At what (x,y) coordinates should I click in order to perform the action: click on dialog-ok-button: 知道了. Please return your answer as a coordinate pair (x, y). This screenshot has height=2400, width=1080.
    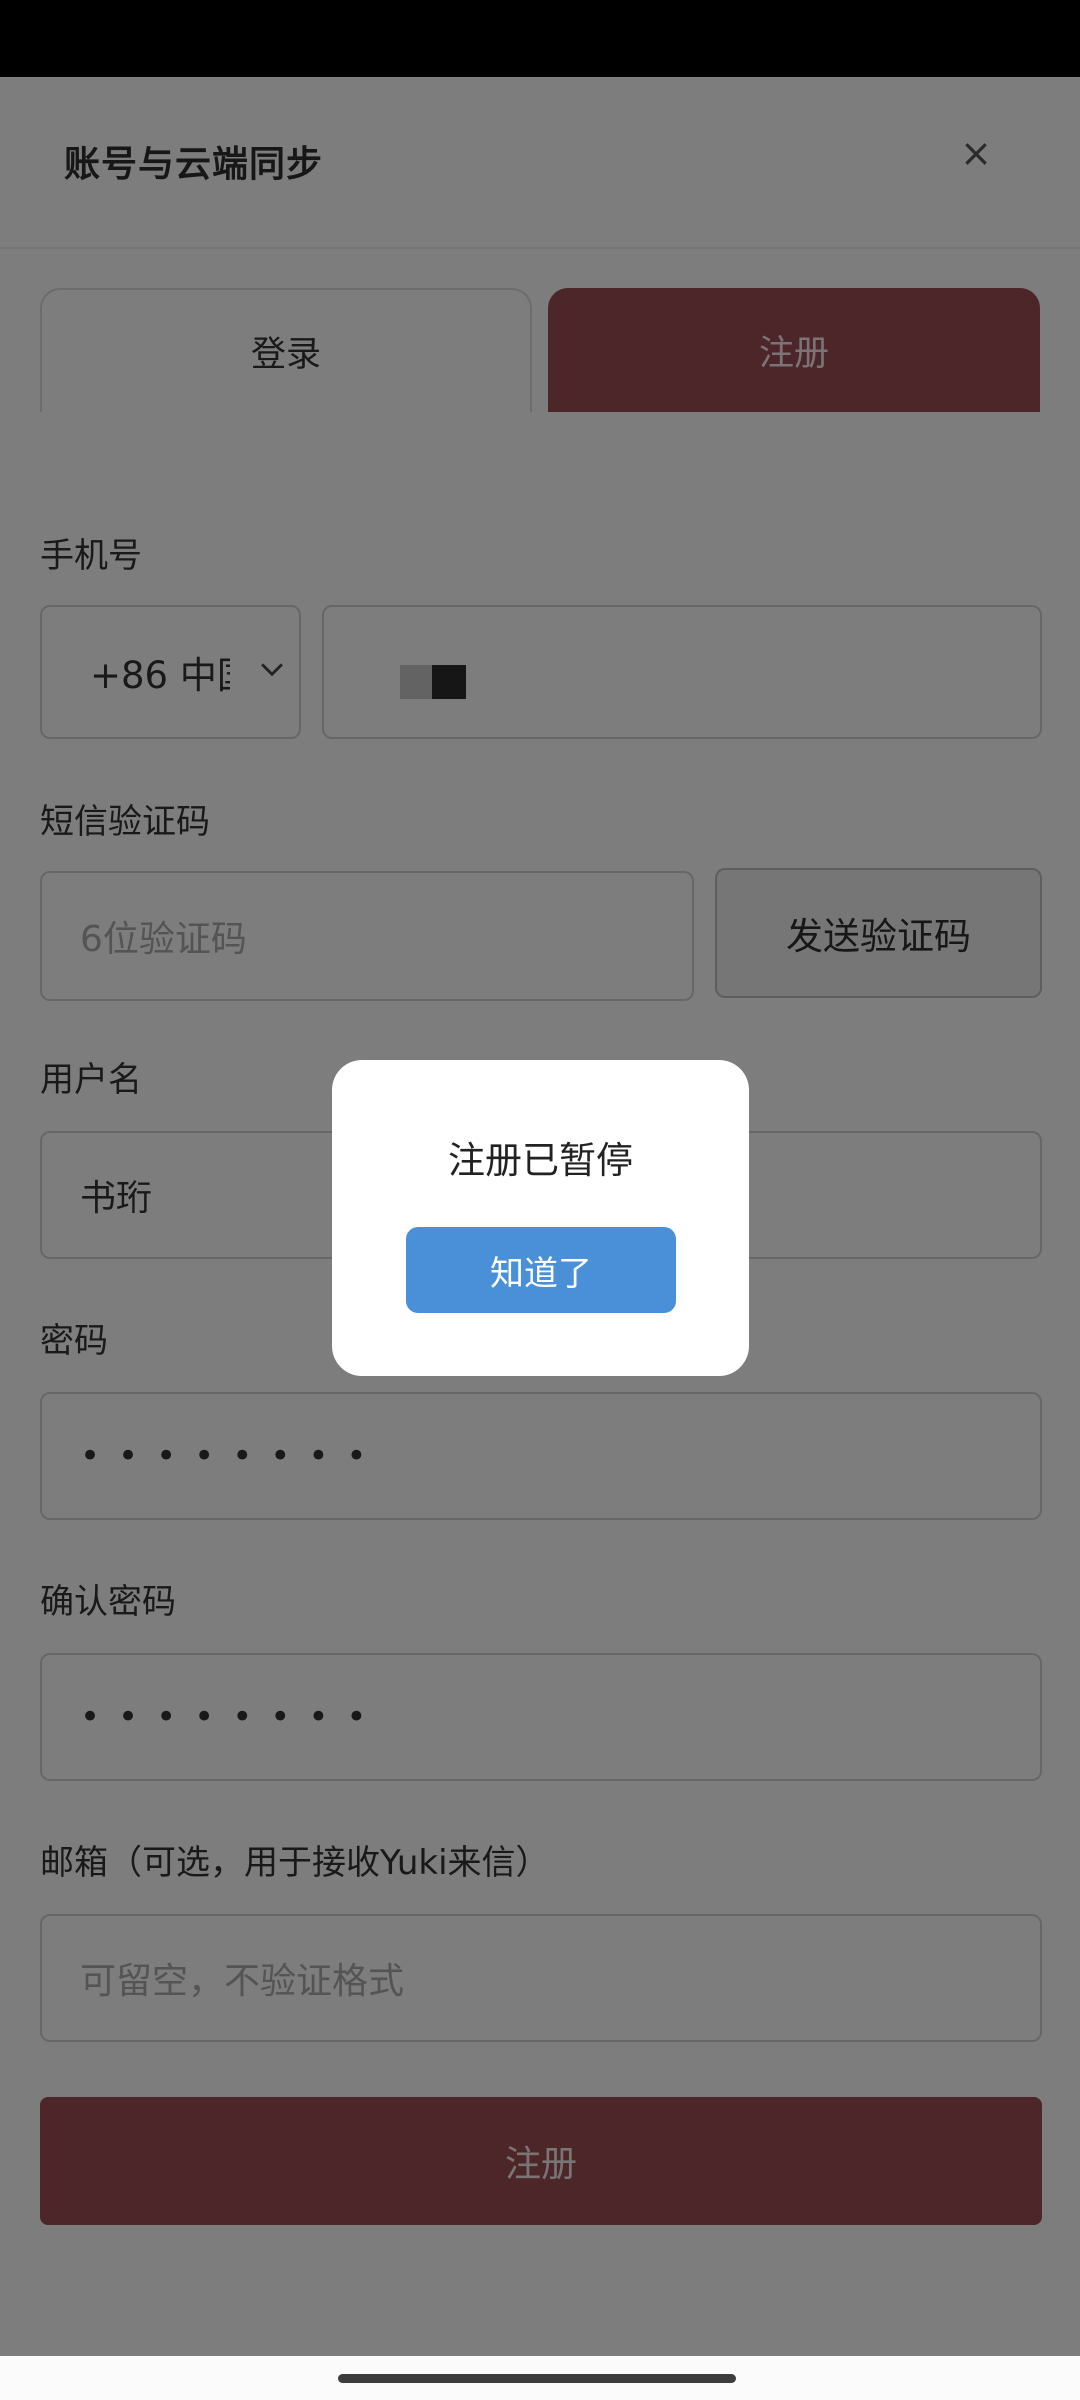
    Looking at the image, I should click on (541, 1270).